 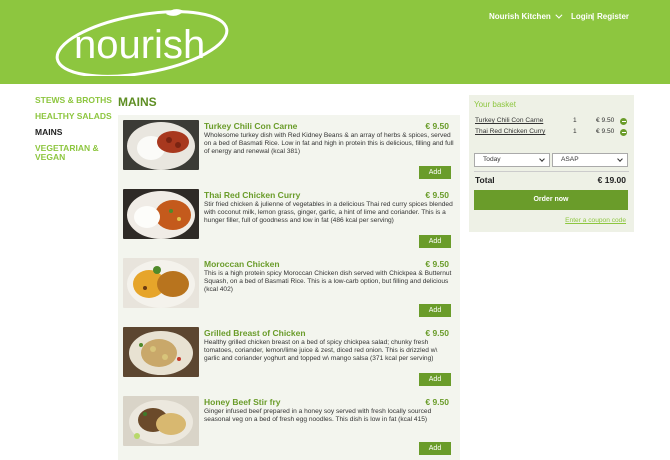 What do you see at coordinates (582, 16) in the screenshot?
I see `login-link: Login` at bounding box center [582, 16].